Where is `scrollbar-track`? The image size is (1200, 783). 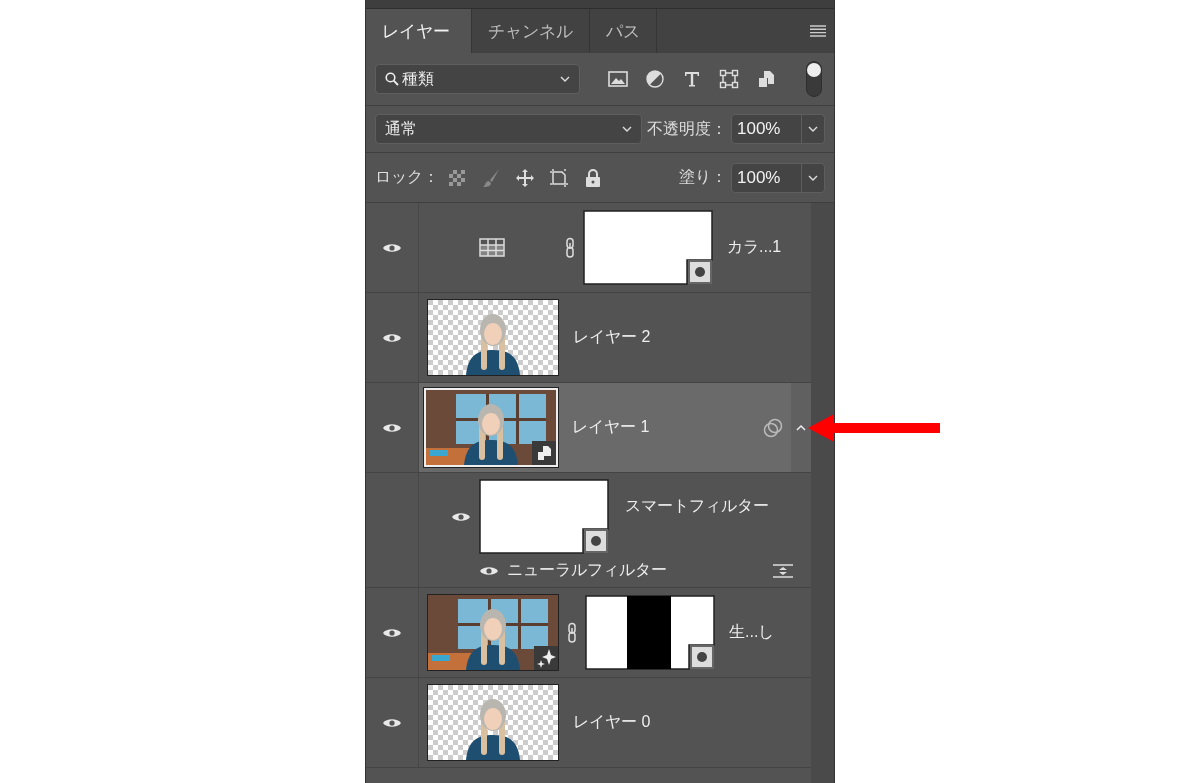
scrollbar-track is located at coordinates (822, 493).